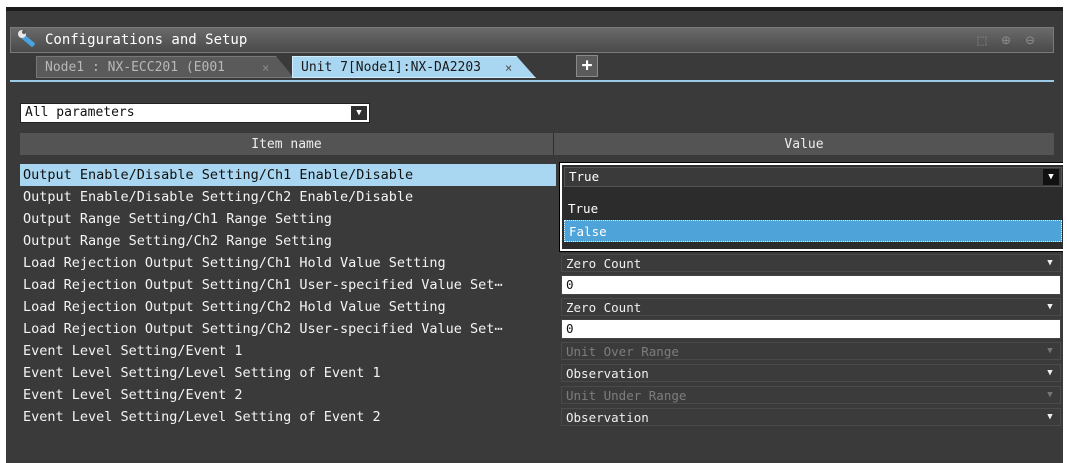 This screenshot has height=463, width=1067. What do you see at coordinates (80, 112) in the screenshot?
I see `filter-value: All parameters` at bounding box center [80, 112].